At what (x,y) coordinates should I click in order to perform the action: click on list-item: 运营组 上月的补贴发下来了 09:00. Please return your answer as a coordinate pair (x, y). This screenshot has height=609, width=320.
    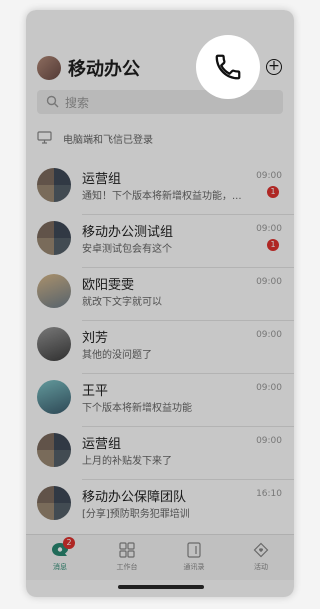
    Looking at the image, I should click on (160, 453).